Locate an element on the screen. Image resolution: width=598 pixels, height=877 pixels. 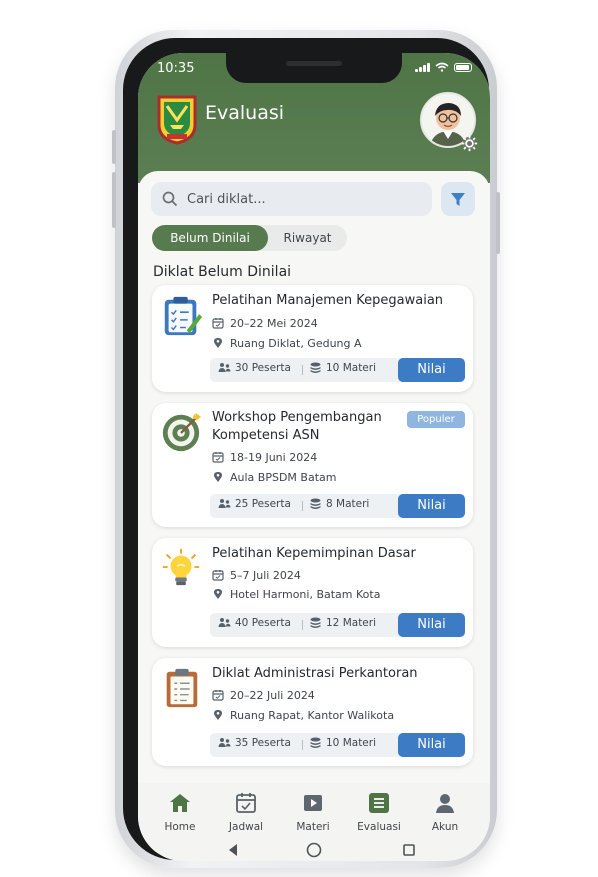
participant-count: 40 Peserta is located at coordinates (254, 623).